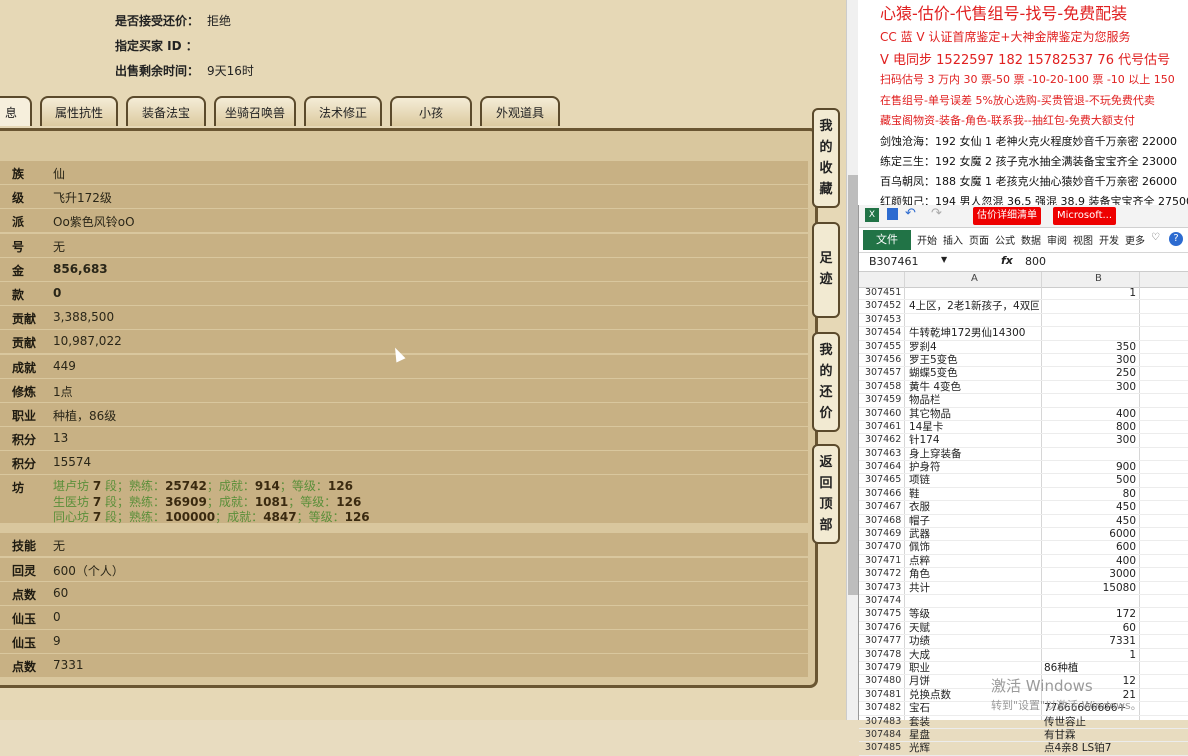 This screenshot has height=756, width=1188. What do you see at coordinates (974, 574) in the screenshot?
I see `cell-a: 角色` at bounding box center [974, 574].